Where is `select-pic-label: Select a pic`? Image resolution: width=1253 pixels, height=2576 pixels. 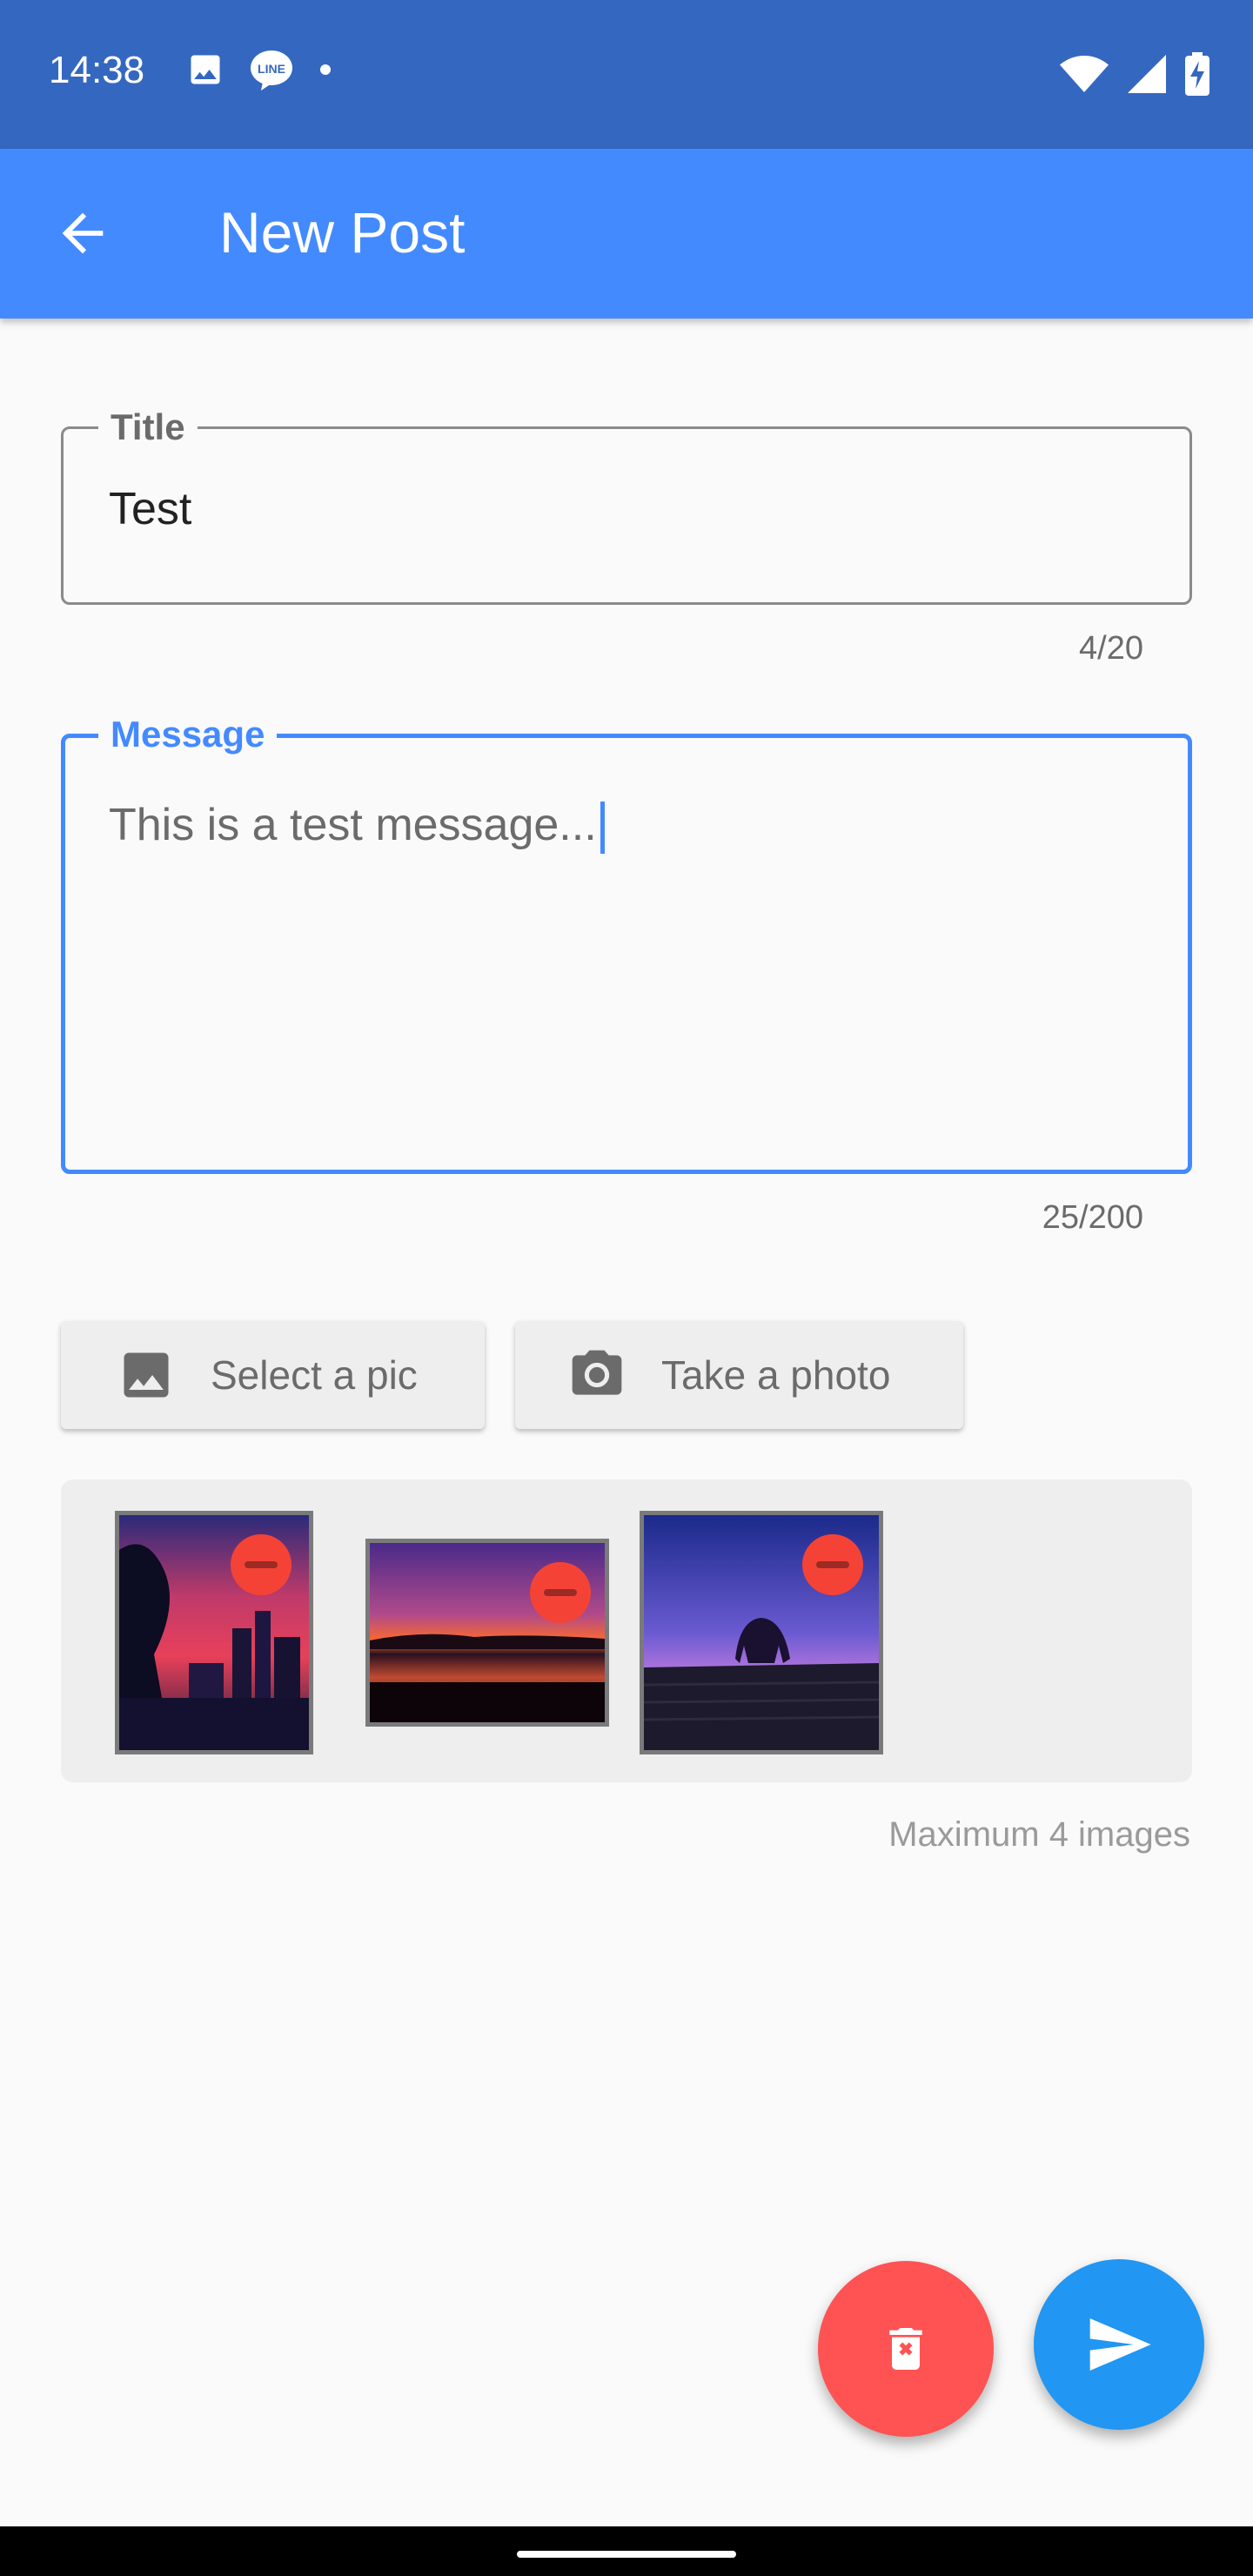
select-pic-label: Select a pic is located at coordinates (314, 1375).